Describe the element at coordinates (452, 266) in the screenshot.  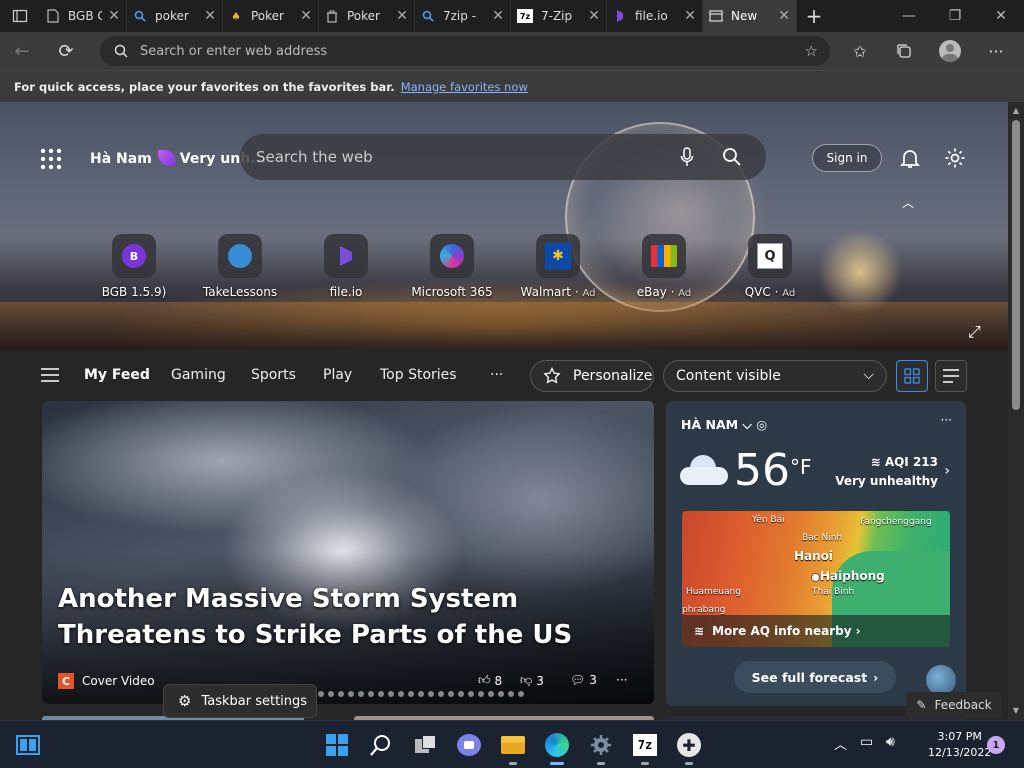
I see `quick-link-microsoft365: Microsoft 365` at that location.